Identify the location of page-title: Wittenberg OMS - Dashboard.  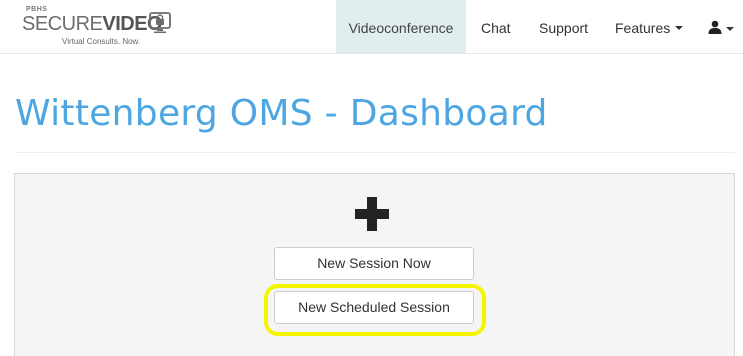
(281, 113).